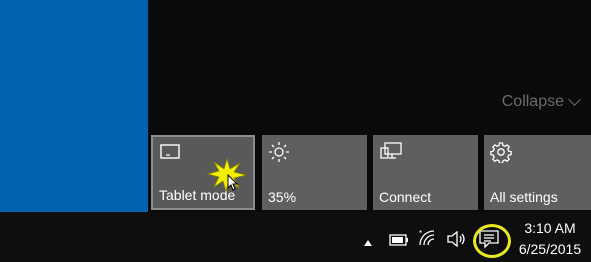  I want to click on taskbar-clock: 3:10 AM 6/25/2015, so click(550, 238).